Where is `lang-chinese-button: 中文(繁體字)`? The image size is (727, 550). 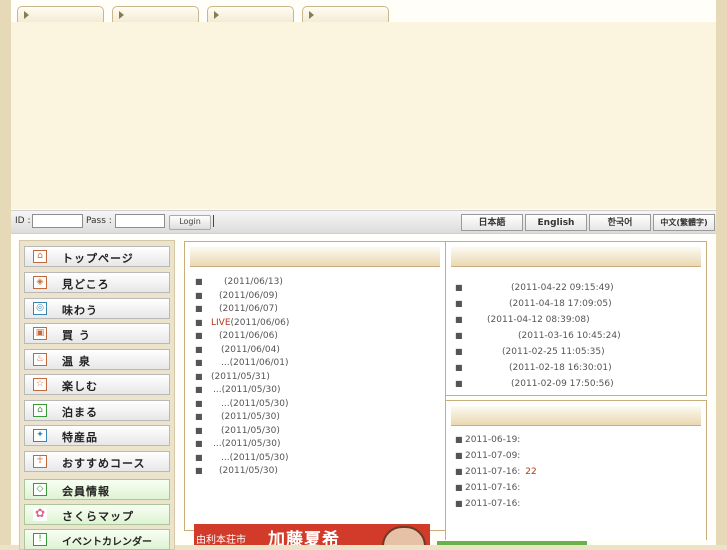 lang-chinese-button: 中文(繁體字) is located at coordinates (684, 222).